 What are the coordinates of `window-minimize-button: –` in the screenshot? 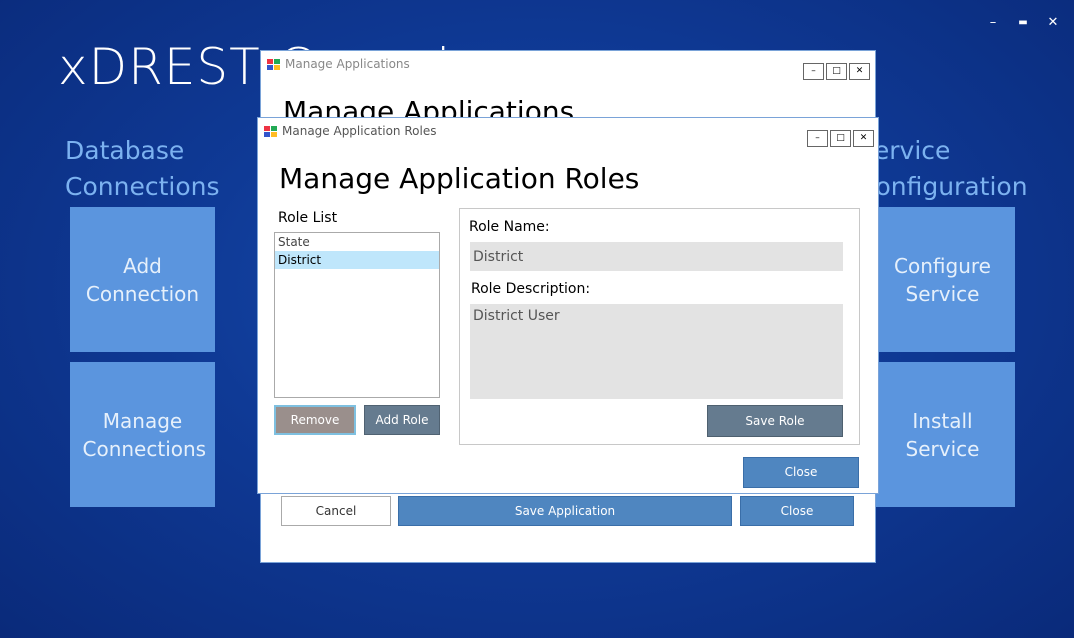 It's located at (993, 23).